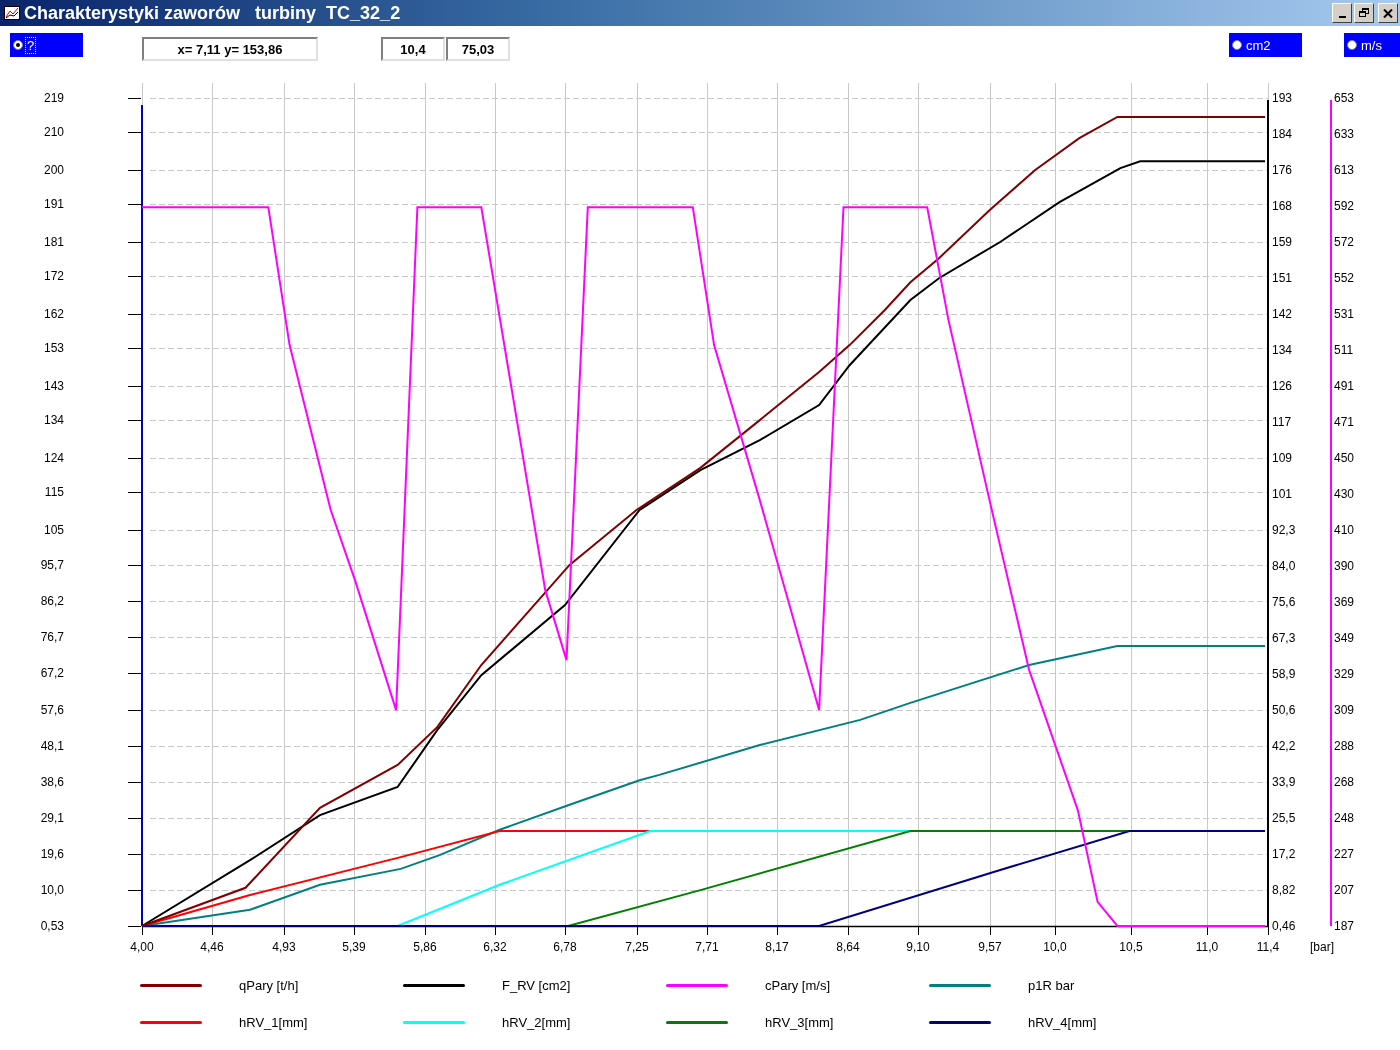  Describe the element at coordinates (53, 386) in the screenshot. I see `axis-tick-label: 143` at that location.